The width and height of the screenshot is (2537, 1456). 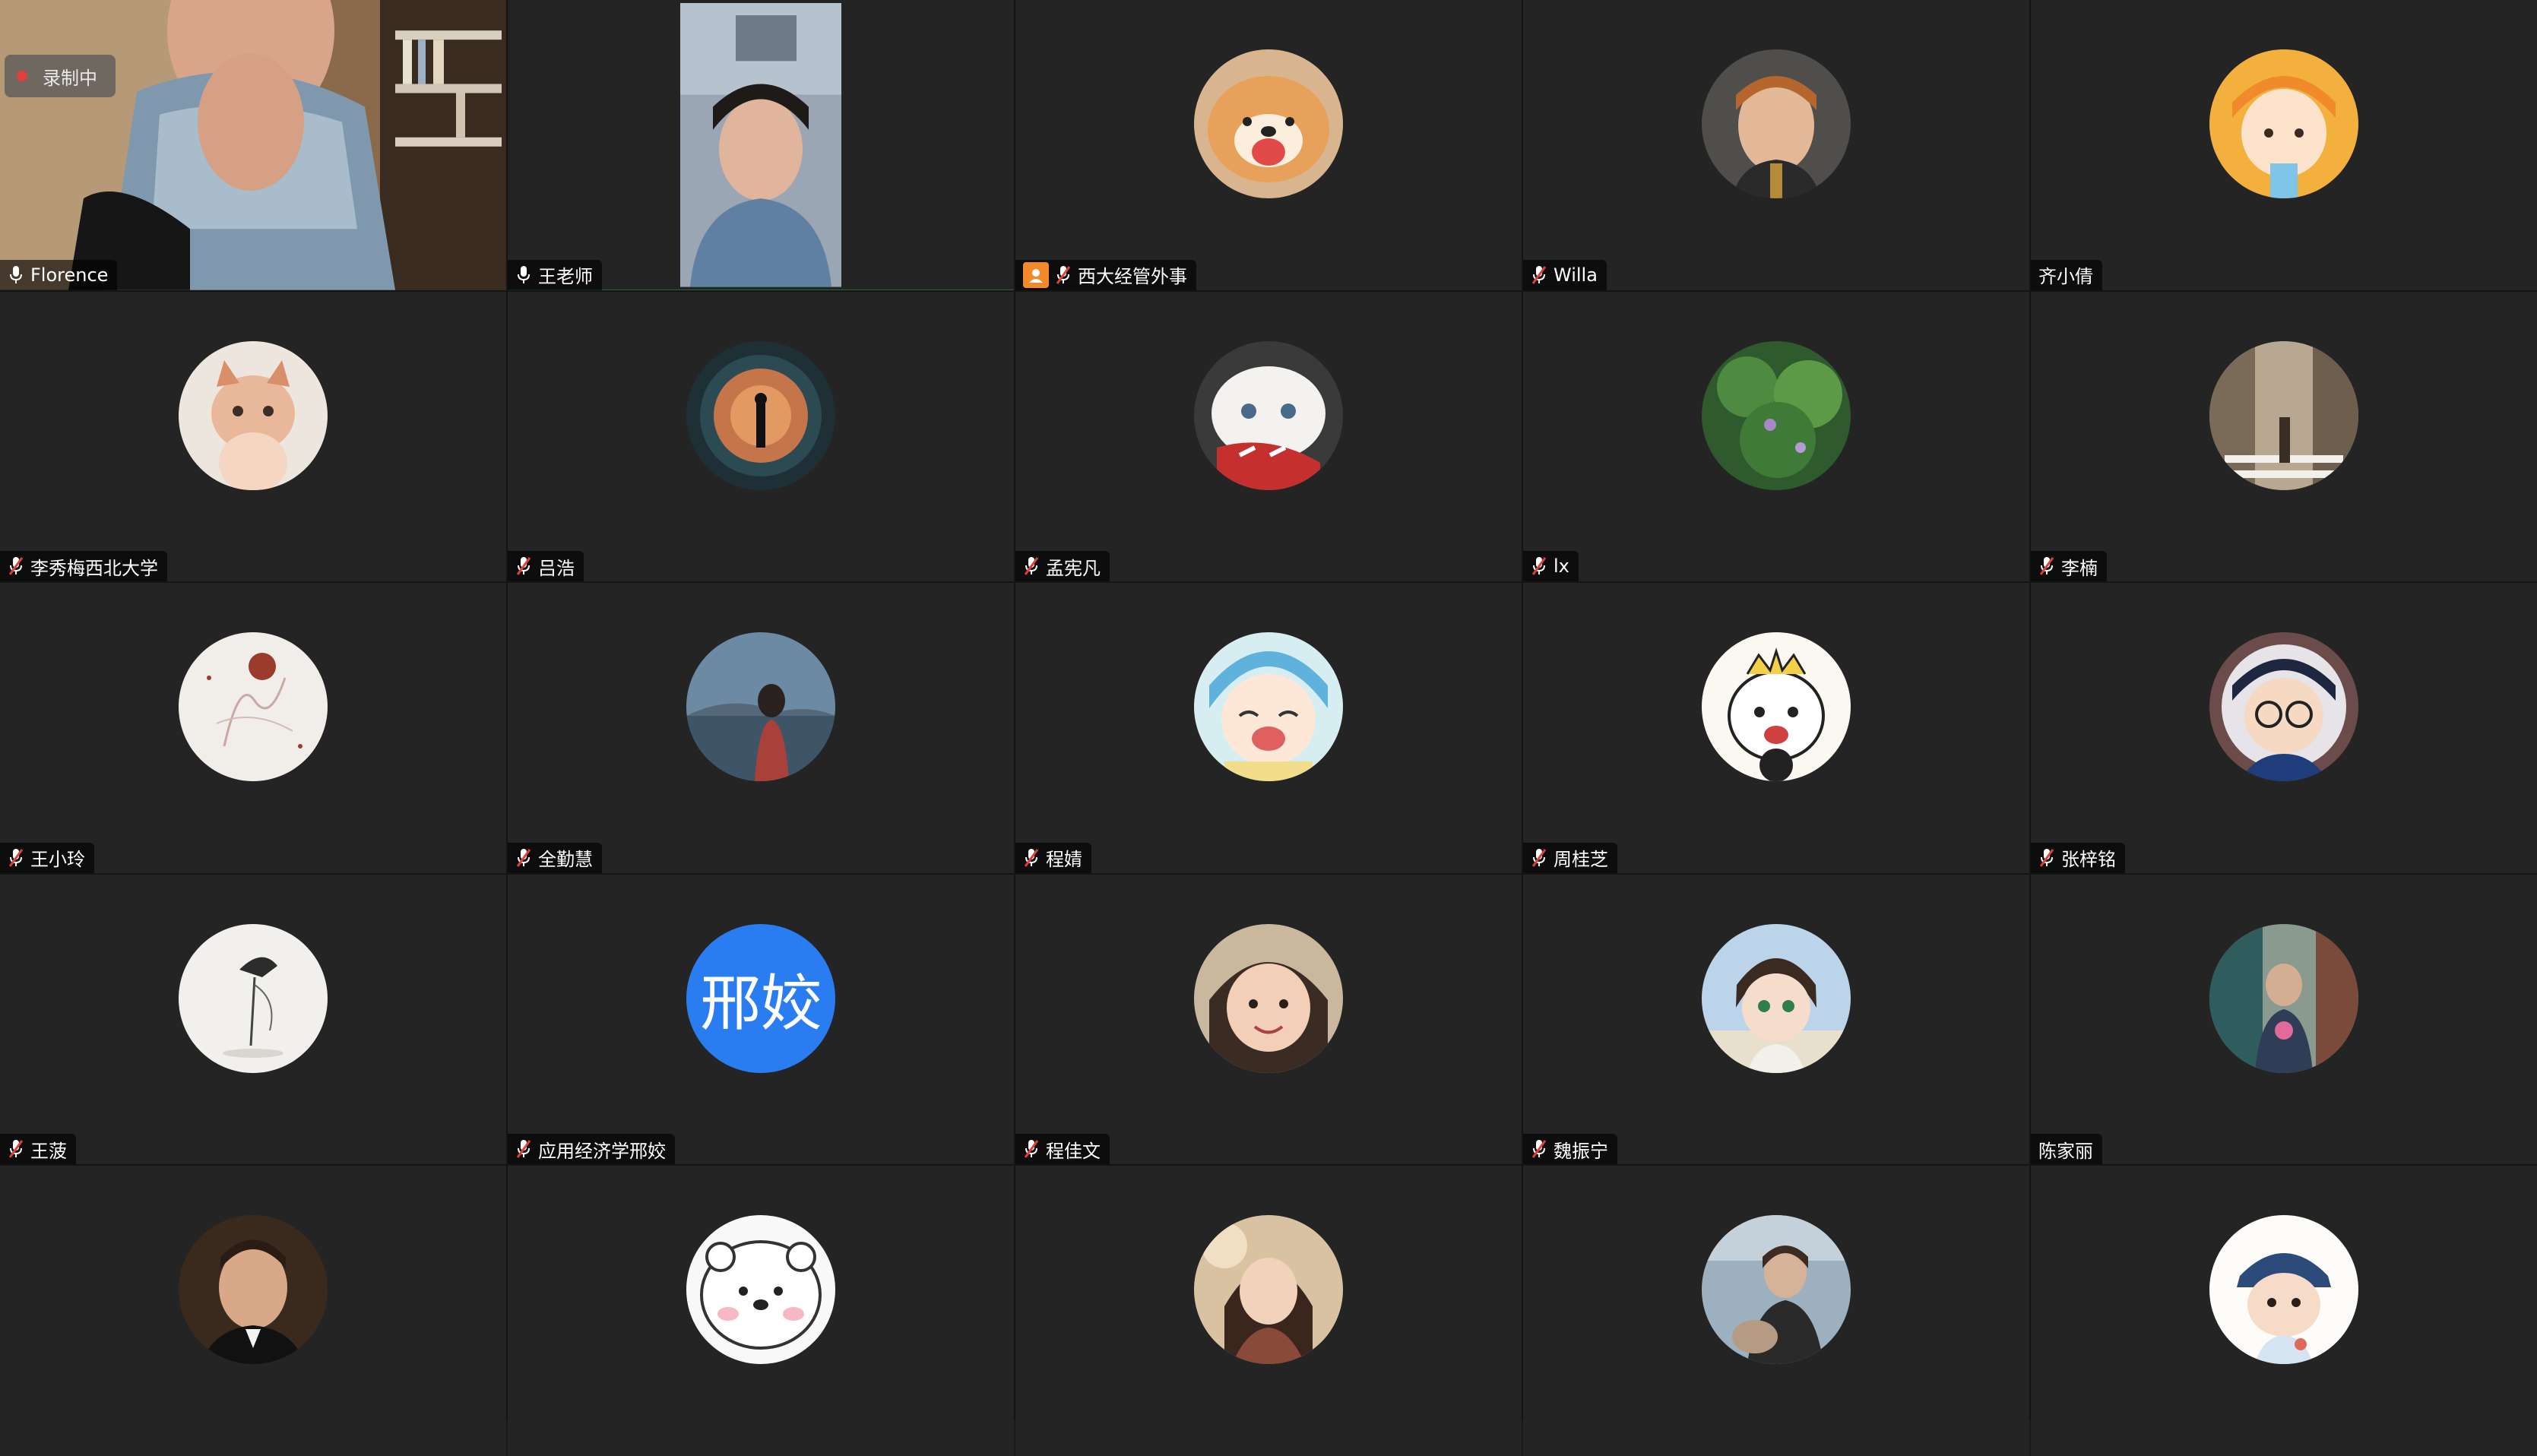 I want to click on participant-name: 齐小倩, so click(x=2065, y=277).